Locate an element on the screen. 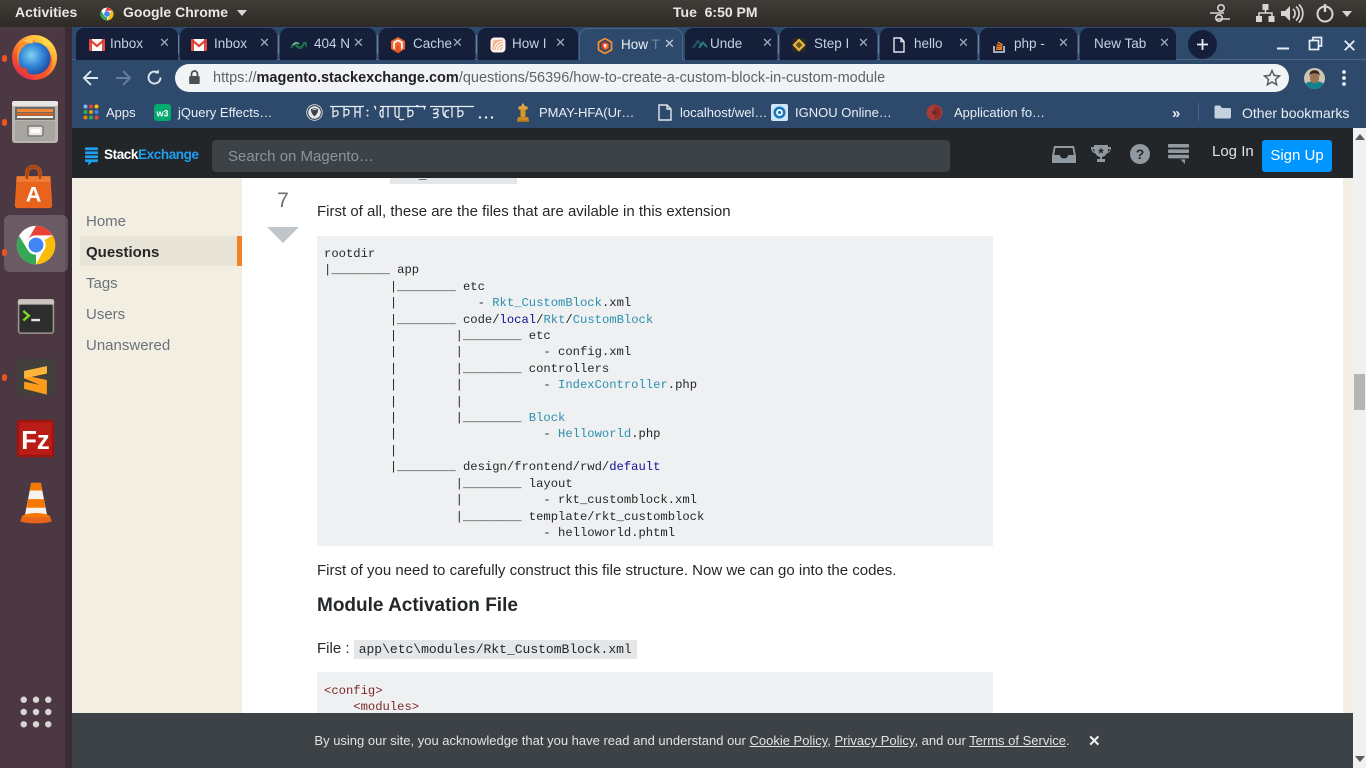  svg-text: w3 is located at coordinates (161, 114).